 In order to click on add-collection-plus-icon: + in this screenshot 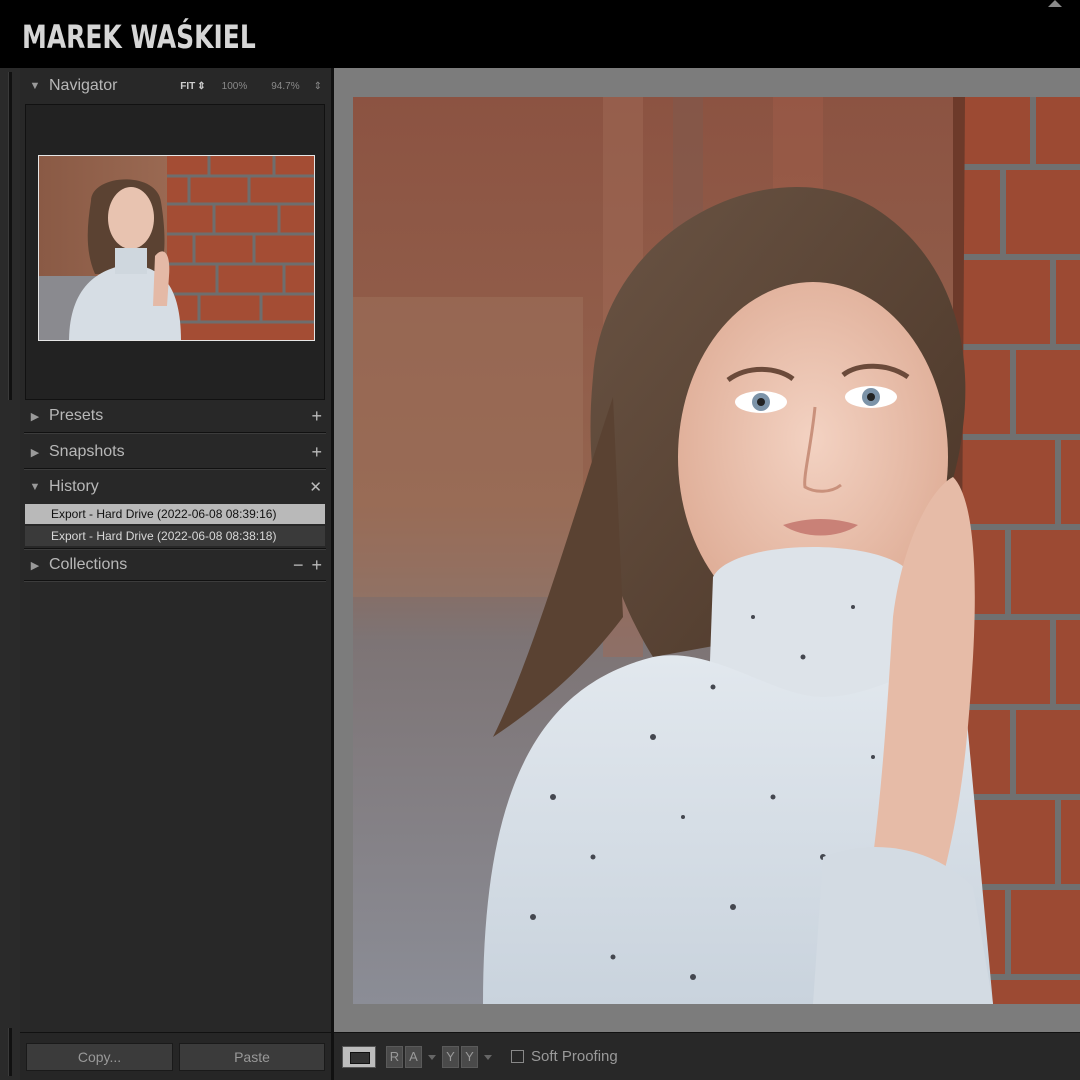, I will do `click(316, 565)`.